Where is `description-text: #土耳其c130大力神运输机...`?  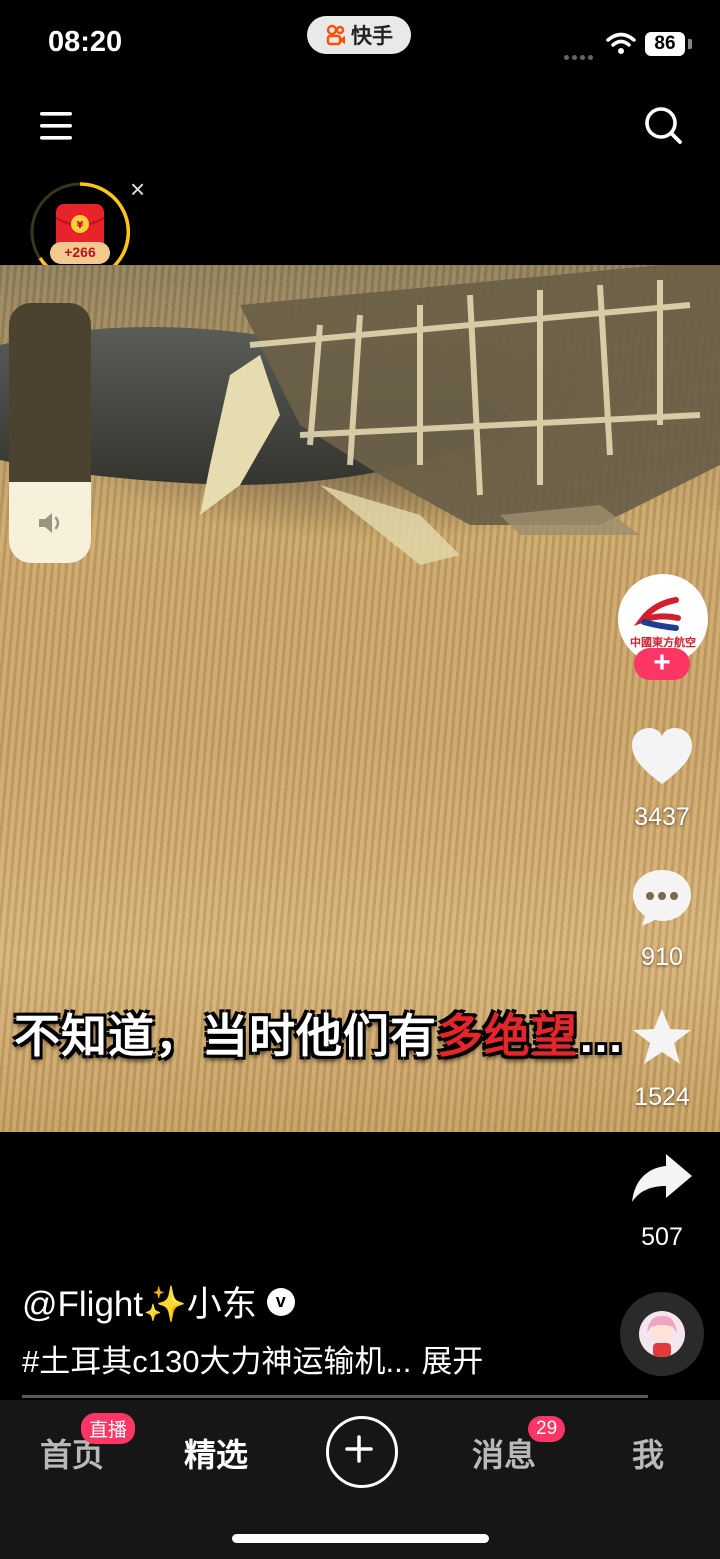
description-text: #土耳其c130大力神运输机... is located at coordinates (217, 1361).